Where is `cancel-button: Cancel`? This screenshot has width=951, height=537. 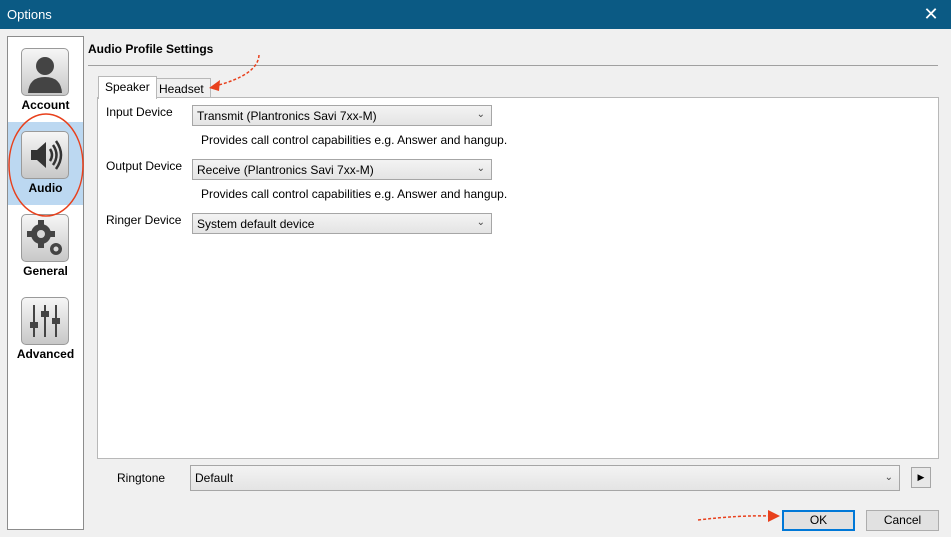 cancel-button: Cancel is located at coordinates (902, 520).